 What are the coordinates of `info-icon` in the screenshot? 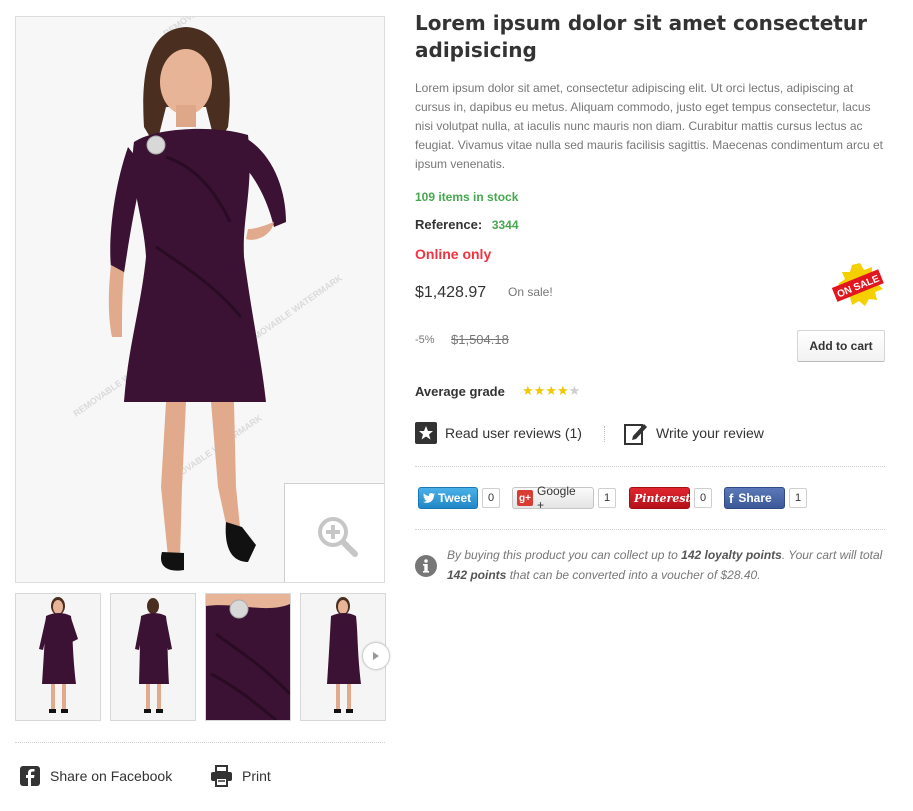 It's located at (426, 568).